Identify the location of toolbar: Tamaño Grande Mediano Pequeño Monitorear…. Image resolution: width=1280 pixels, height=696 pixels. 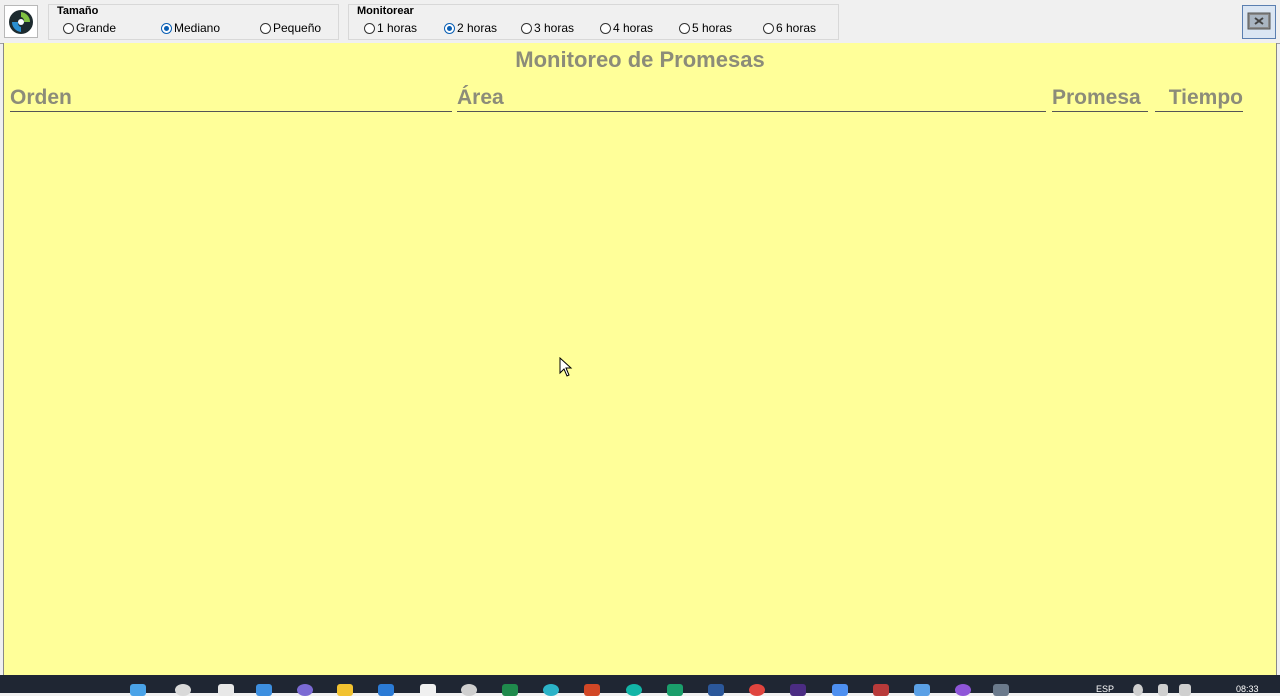
(640, 22).